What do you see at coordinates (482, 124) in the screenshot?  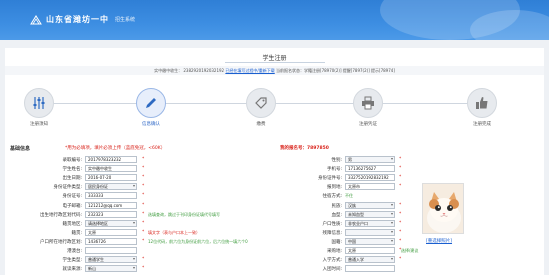 I see `step-label: 注册完成` at bounding box center [482, 124].